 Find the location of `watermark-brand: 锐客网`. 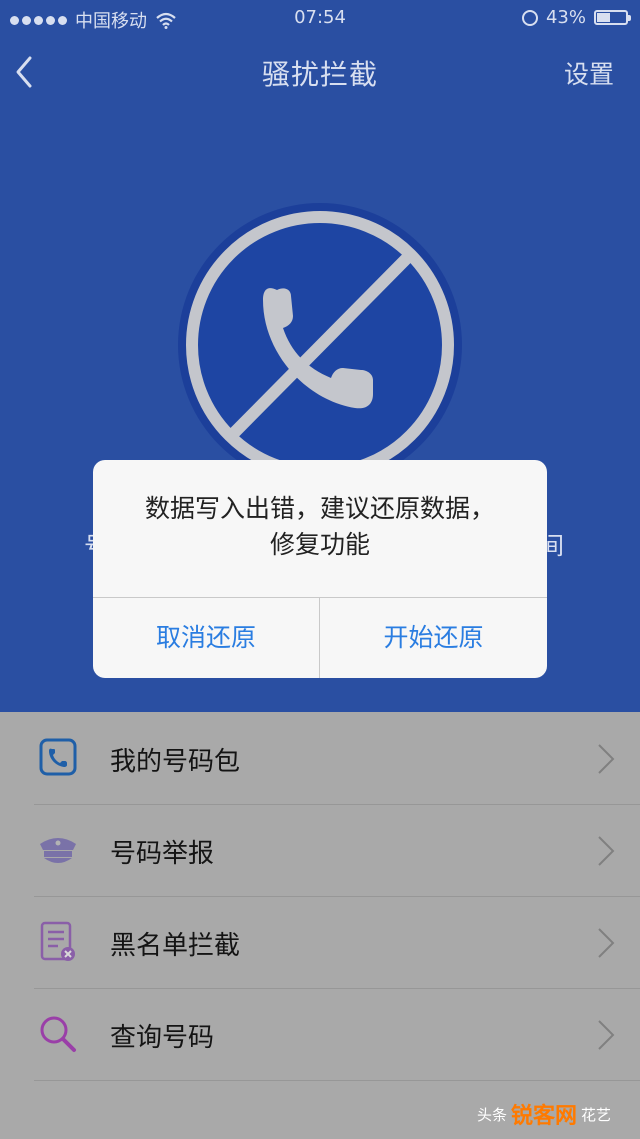

watermark-brand: 锐客网 is located at coordinates (544, 1116).